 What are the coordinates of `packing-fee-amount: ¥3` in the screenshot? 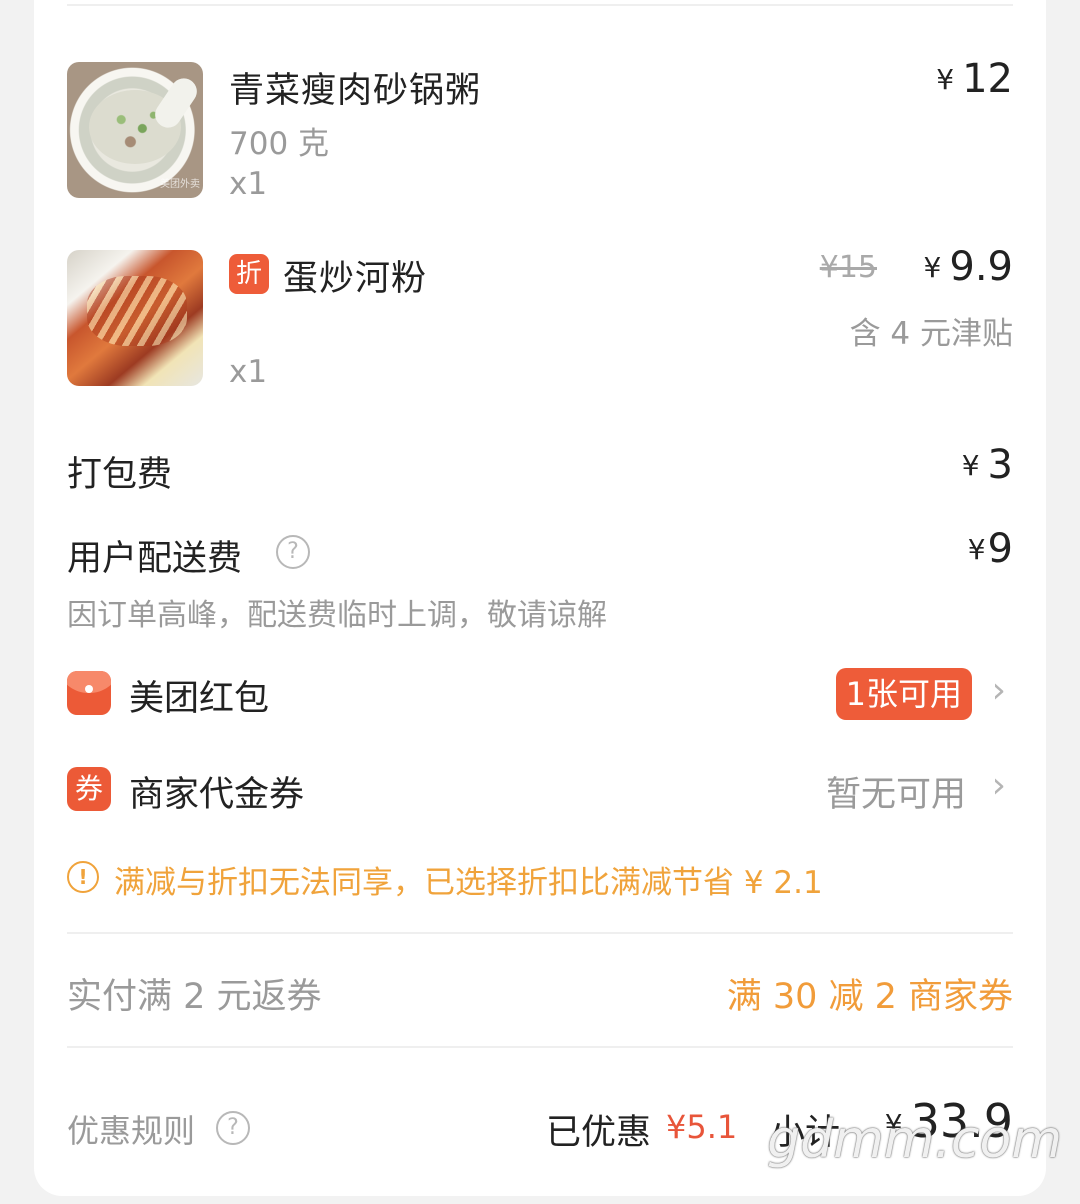 It's located at (987, 465).